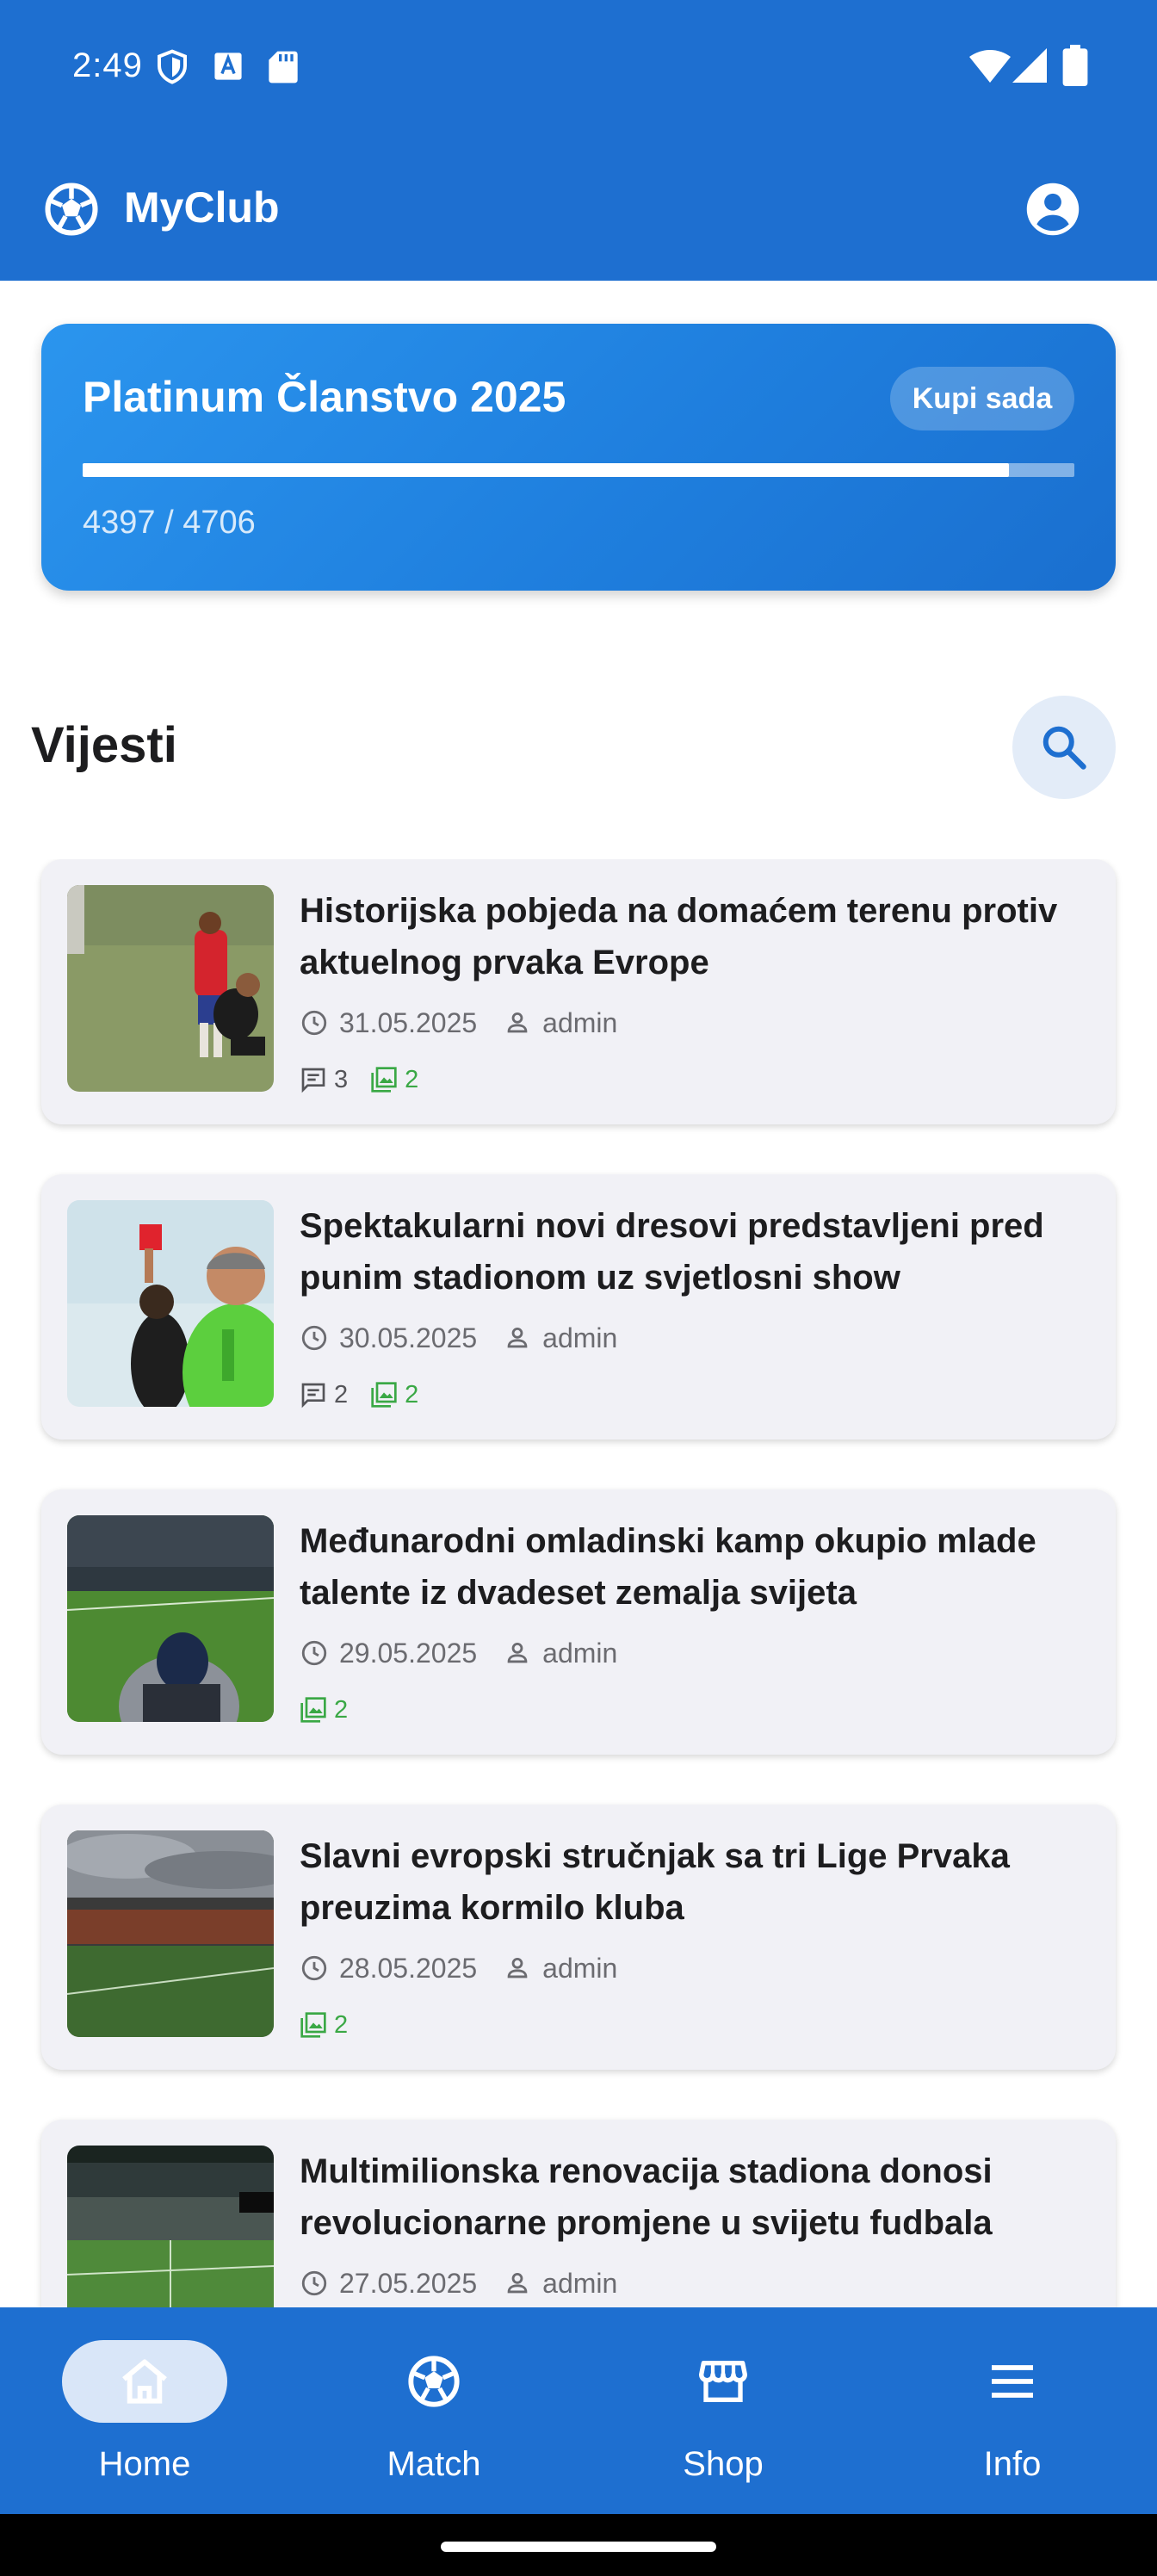 This screenshot has height=2576, width=1157. I want to click on menu-icon, so click(1013, 2381).